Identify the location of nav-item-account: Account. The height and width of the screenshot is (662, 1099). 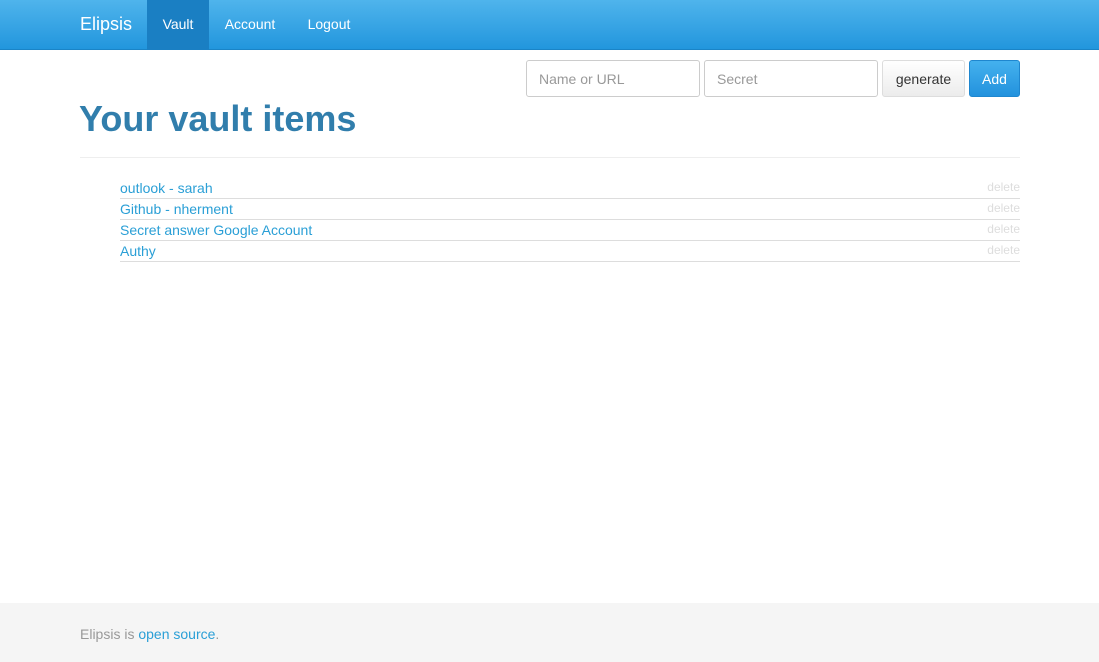
(250, 25).